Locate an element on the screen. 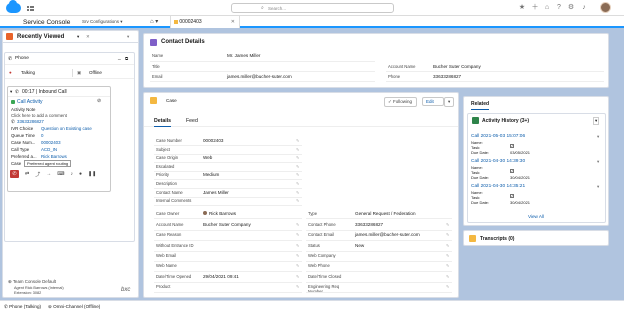 The image size is (624, 312). contact-phone-value: 33633286827 is located at coordinates (447, 76).